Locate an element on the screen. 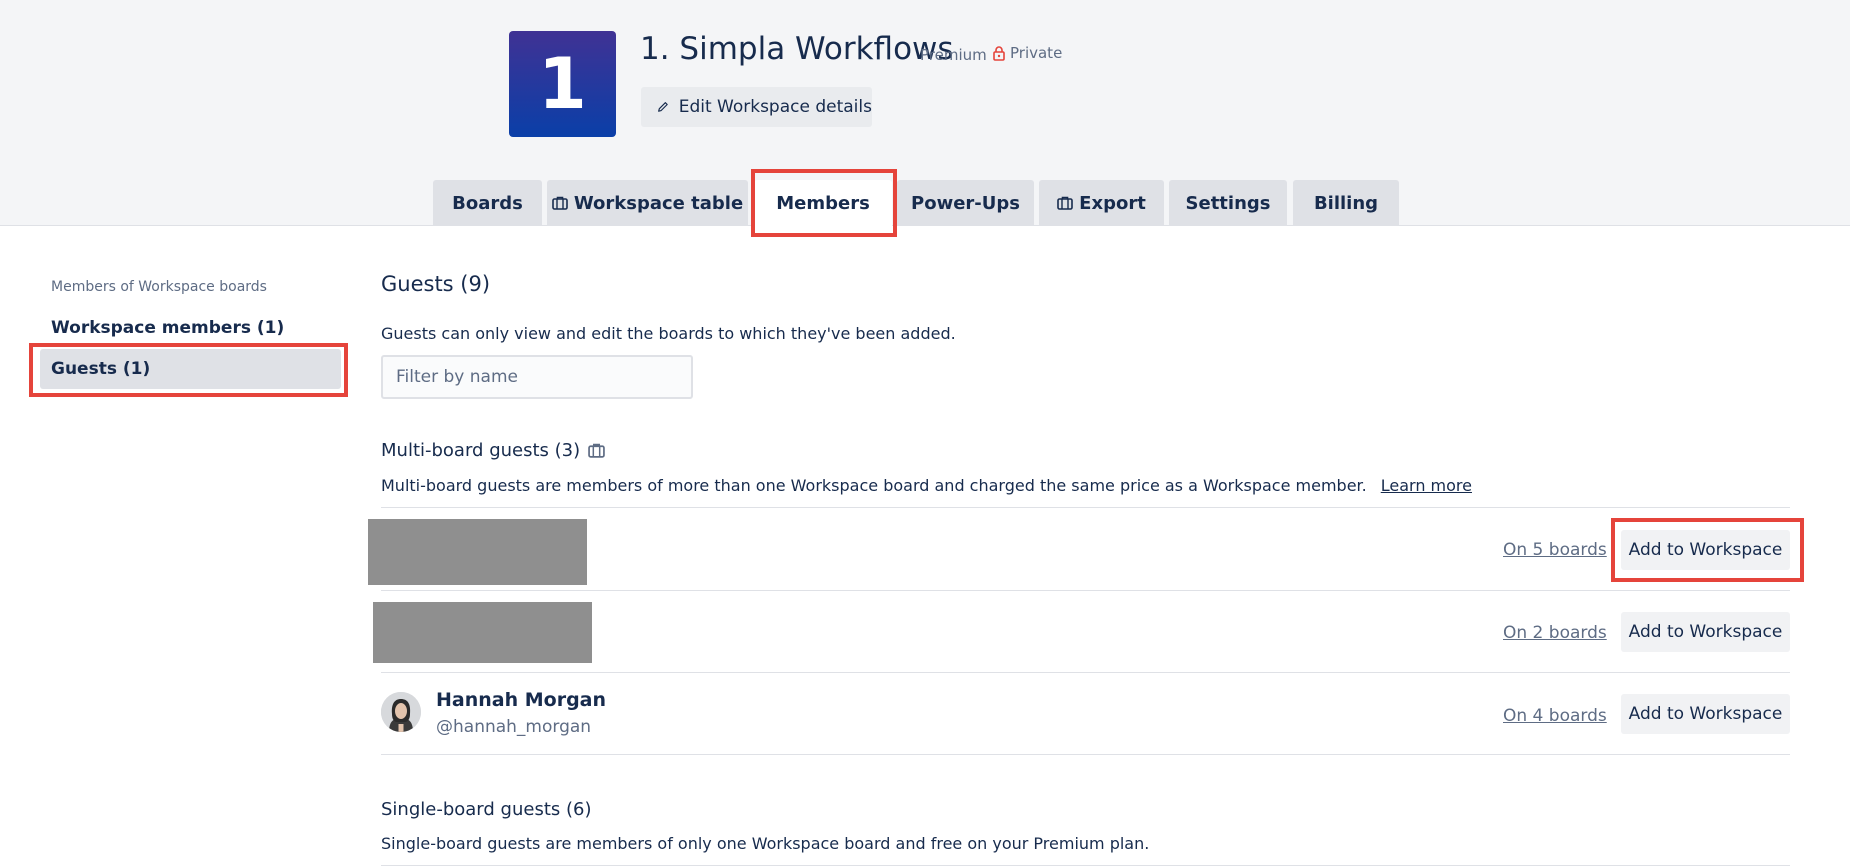 This screenshot has height=867, width=1850. member-handle: @hannah_morgan is located at coordinates (514, 727).